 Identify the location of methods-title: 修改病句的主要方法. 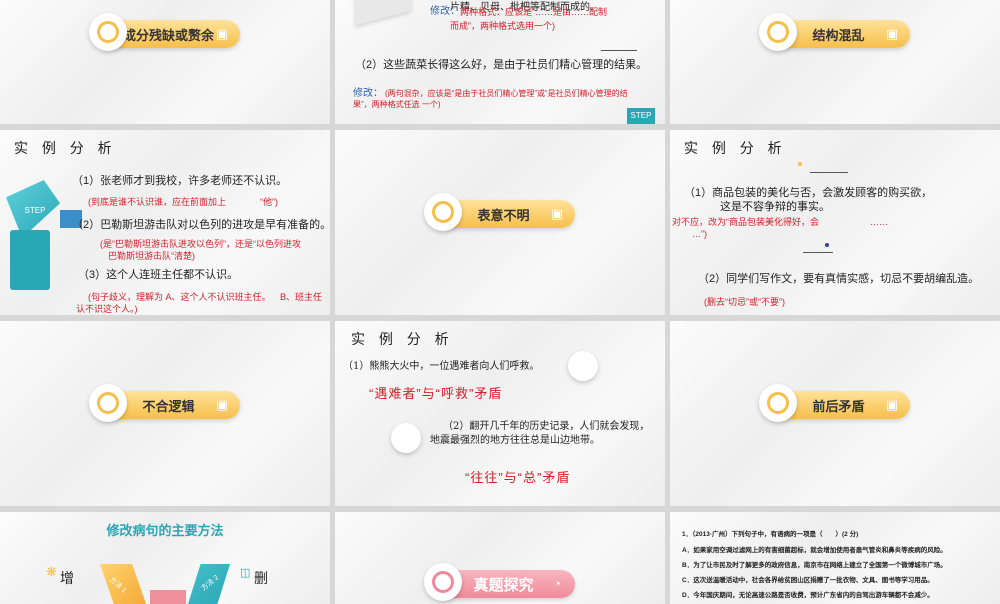
(165, 530).